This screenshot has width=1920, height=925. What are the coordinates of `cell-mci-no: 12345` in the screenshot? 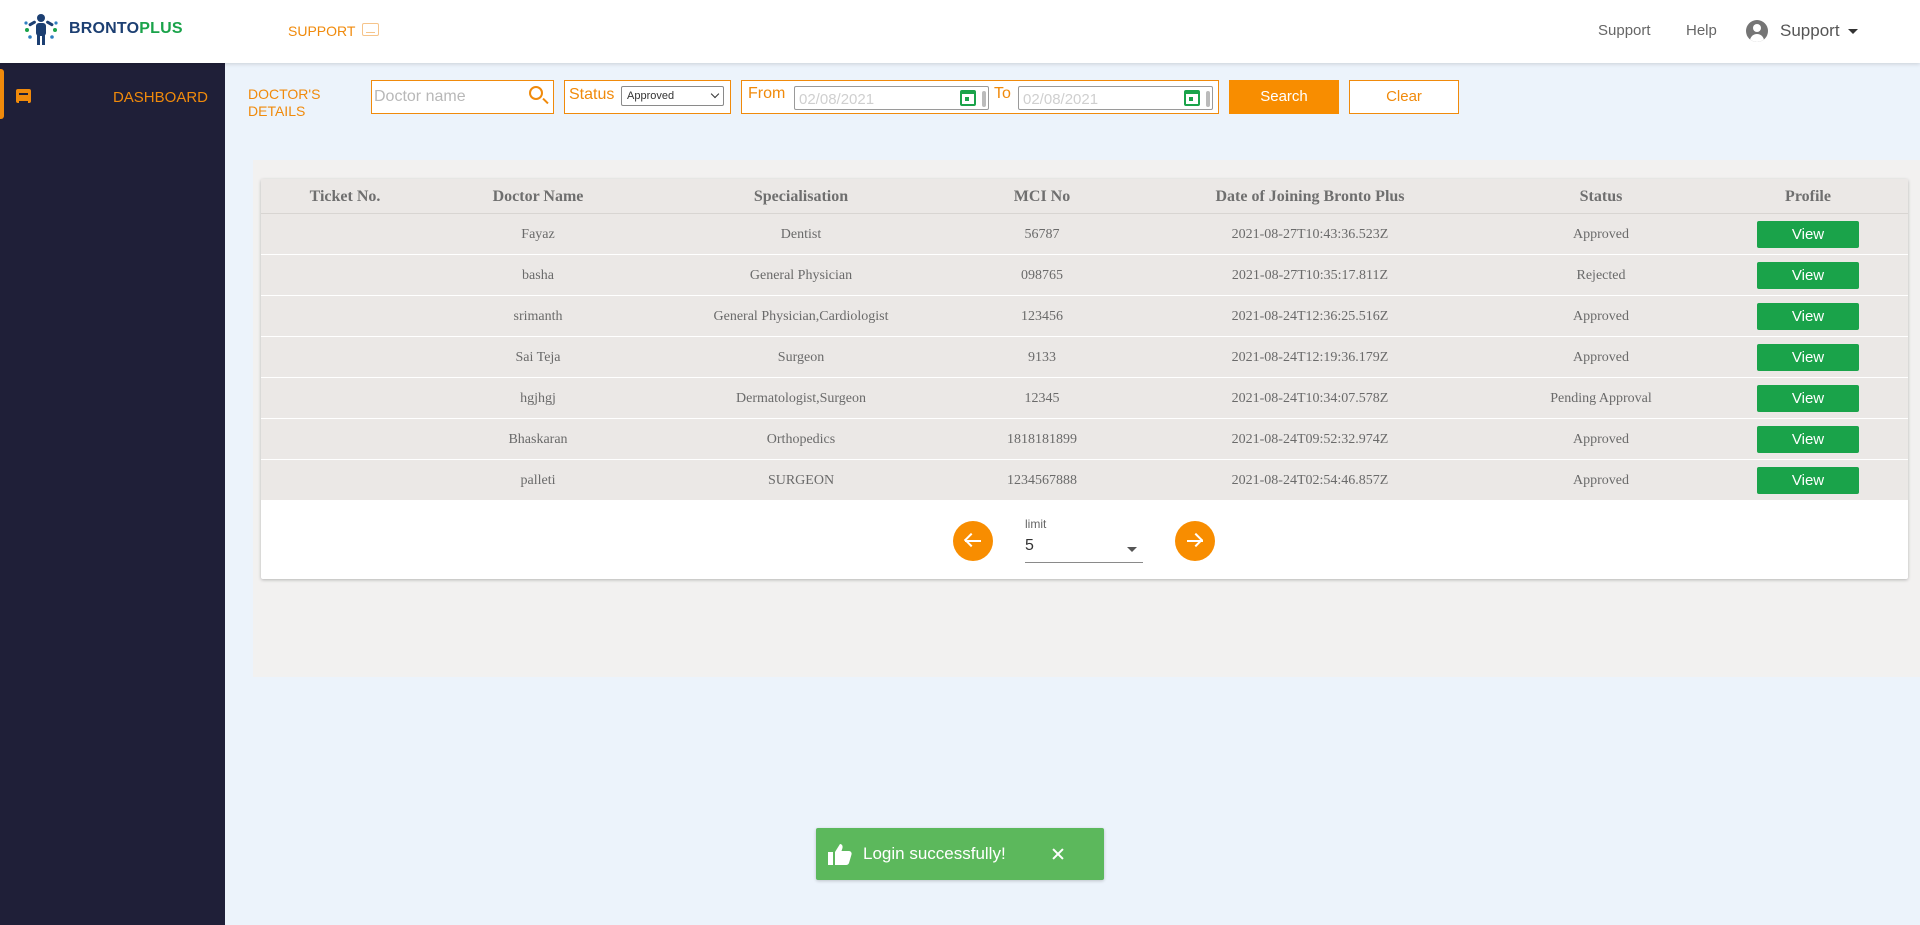 It's located at (1042, 398).